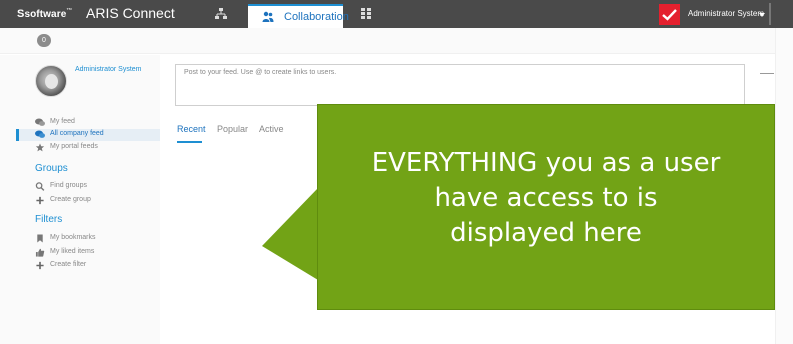  I want to click on sitemap-icon, so click(221, 14).